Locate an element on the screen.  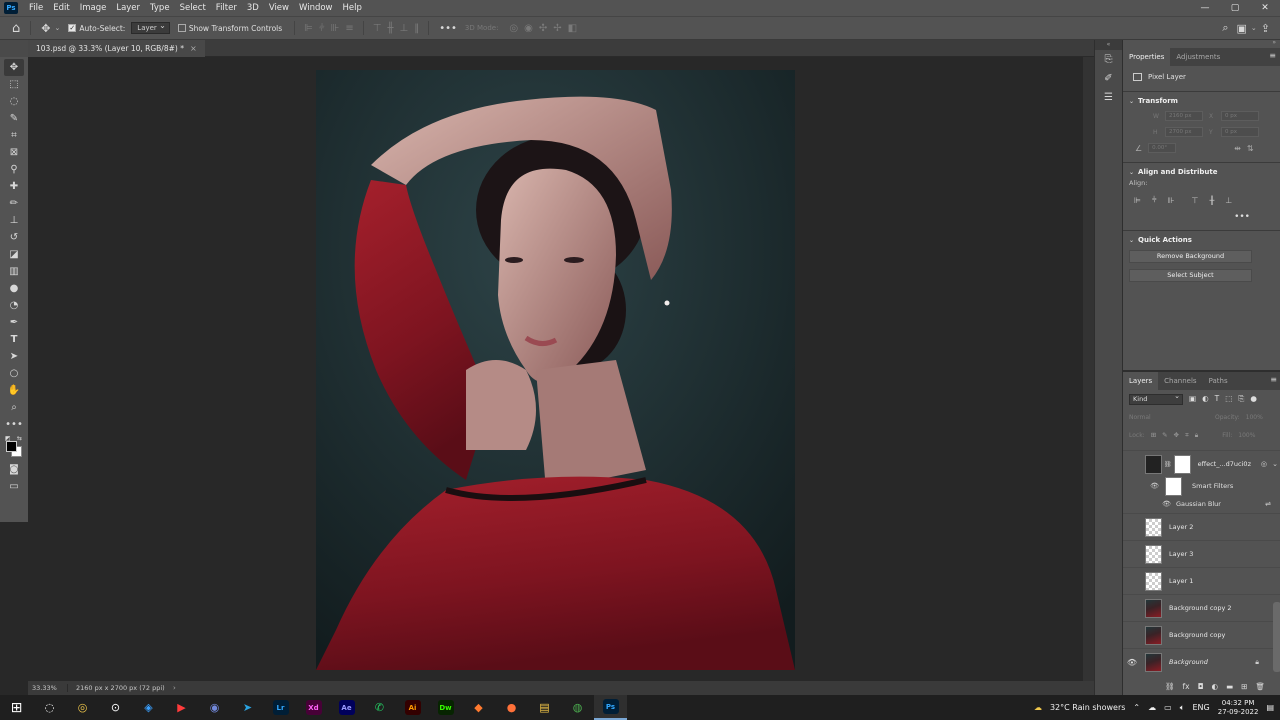
layer-row-background-copy-2: Background copy 2 is located at coordinates (1201, 607).